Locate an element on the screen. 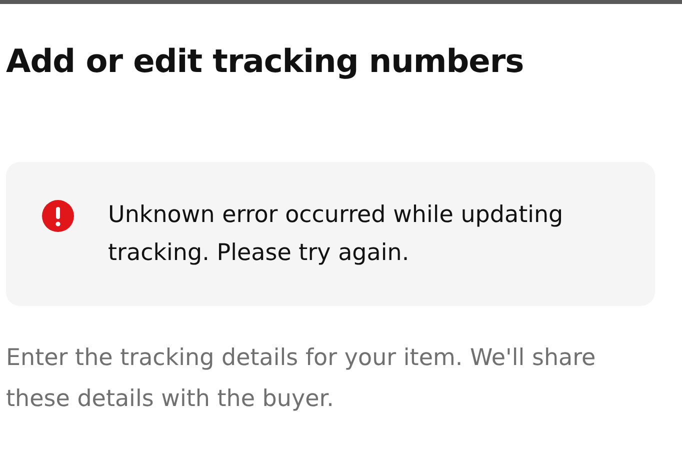 The width and height of the screenshot is (682, 454). error-message: Unknown error occurred while updating tracking. Please try again. is located at coordinates (336, 234).